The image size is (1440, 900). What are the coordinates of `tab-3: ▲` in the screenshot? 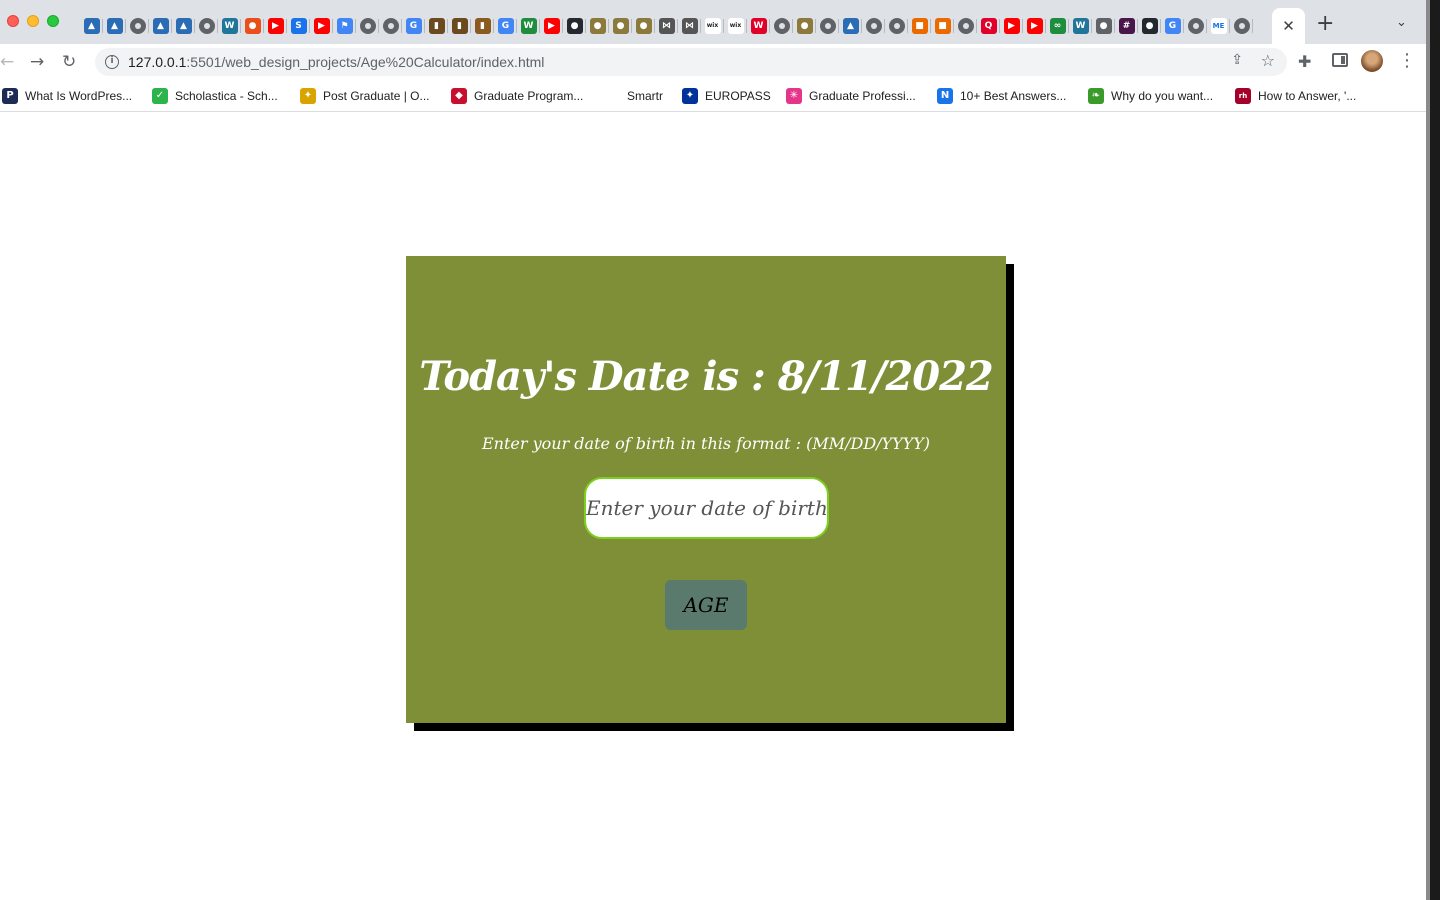 It's located at (160, 26).